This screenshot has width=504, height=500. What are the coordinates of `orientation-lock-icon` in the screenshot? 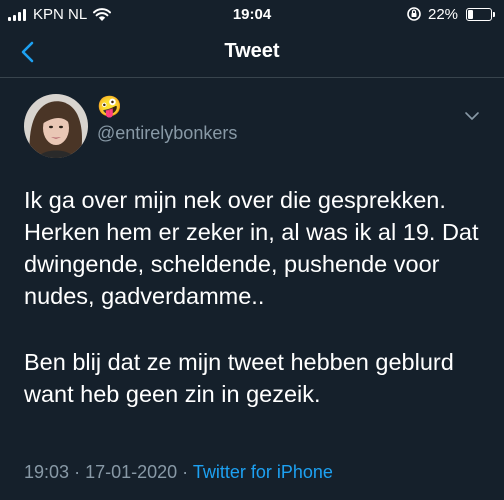 It's located at (414, 14).